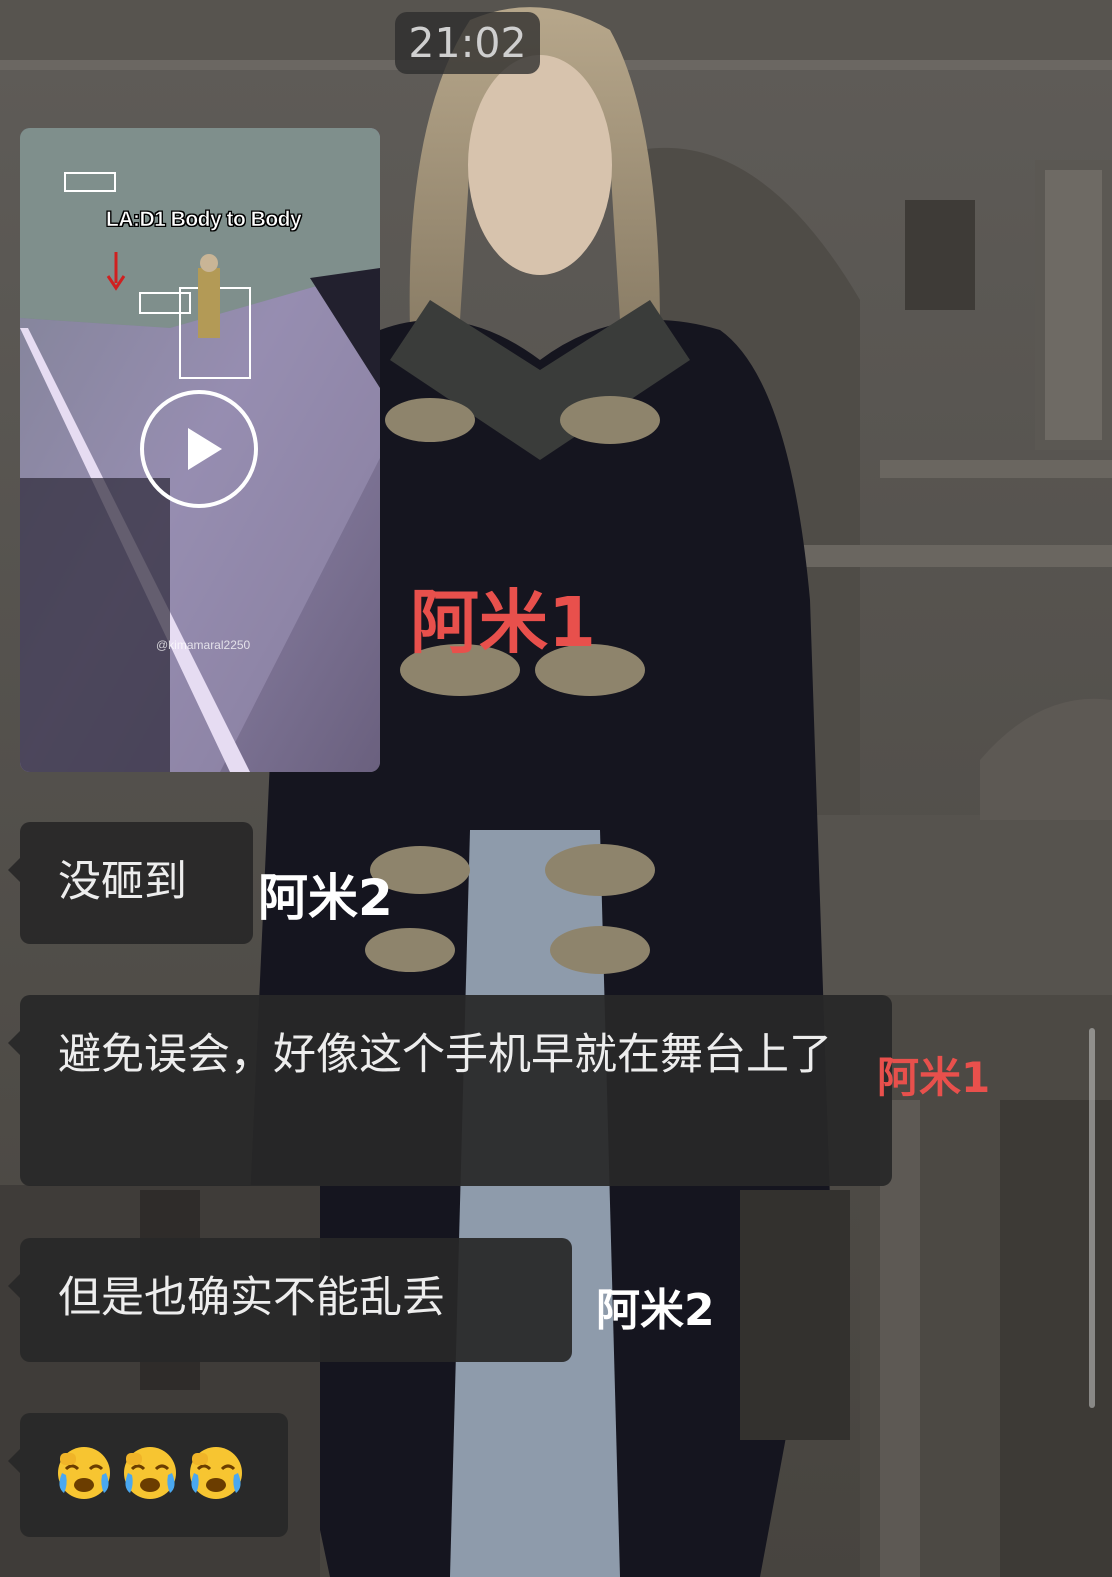 This screenshot has width=1112, height=1577. What do you see at coordinates (203, 645) in the screenshot?
I see `video-watermark: @kimamaral2250` at bounding box center [203, 645].